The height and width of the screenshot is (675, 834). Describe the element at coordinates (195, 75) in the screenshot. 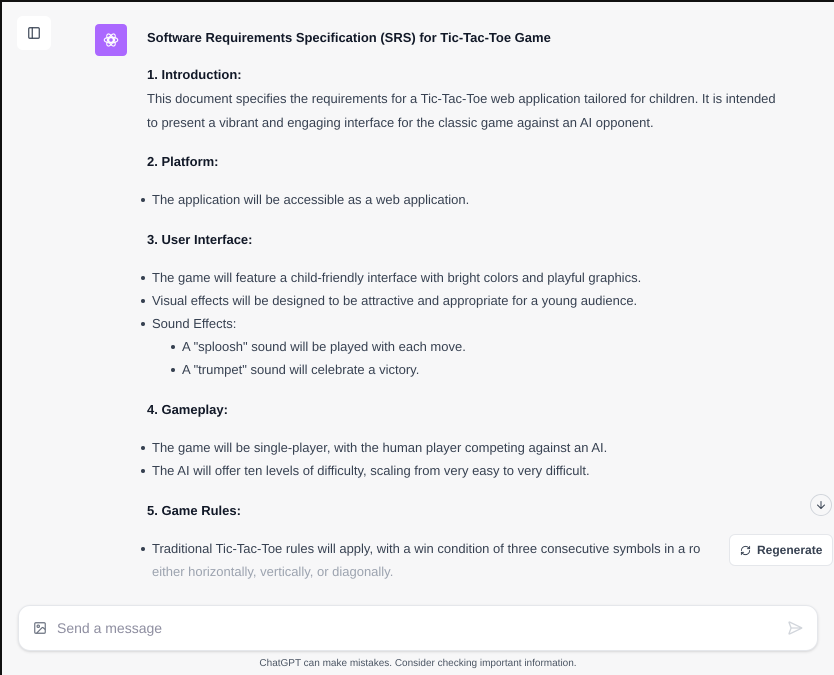

I see `section-heading: 1. Introduction:` at that location.